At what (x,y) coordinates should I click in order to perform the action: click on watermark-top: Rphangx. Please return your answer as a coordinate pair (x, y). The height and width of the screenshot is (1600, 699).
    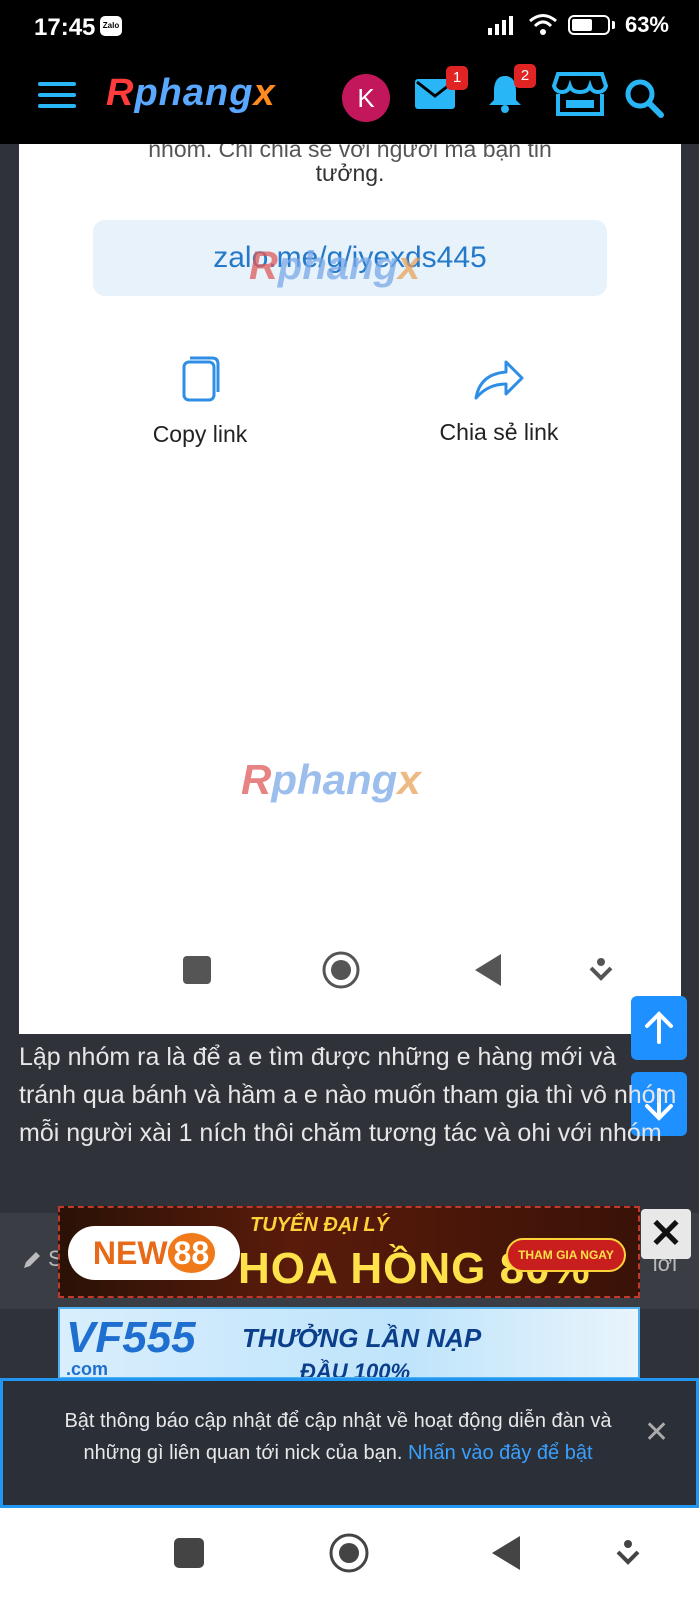
    Looking at the image, I should click on (334, 266).